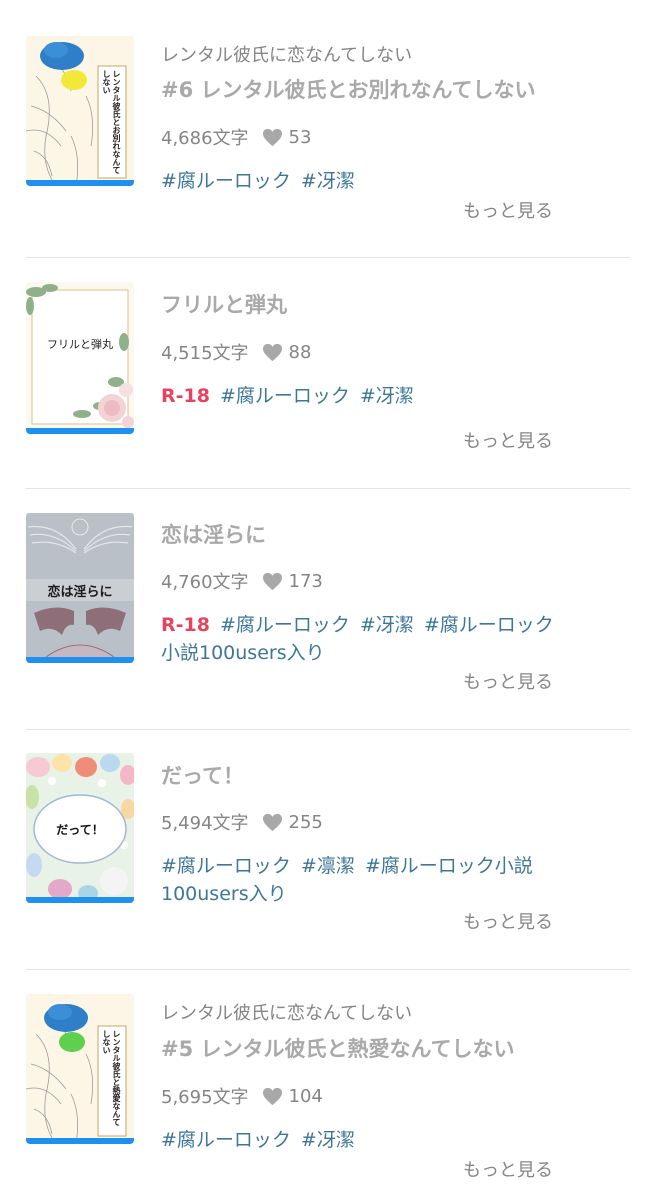 This screenshot has width=656, height=1200. Describe the element at coordinates (205, 353) in the screenshot. I see `char-count: 4,515文字` at that location.